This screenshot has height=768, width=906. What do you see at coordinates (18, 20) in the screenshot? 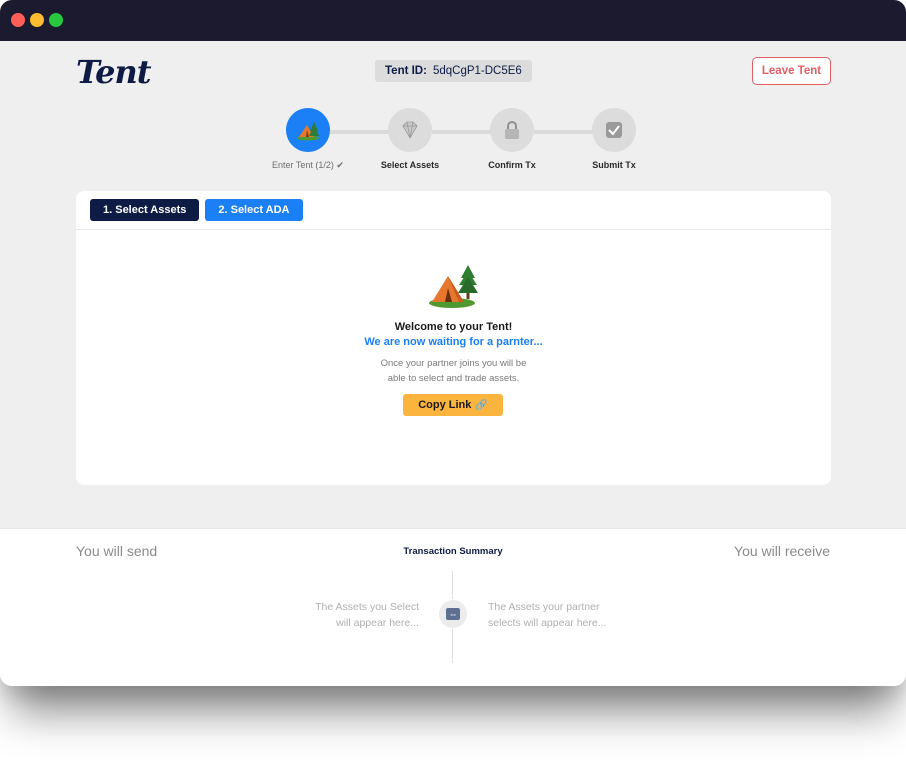
I see `close-window-button` at bounding box center [18, 20].